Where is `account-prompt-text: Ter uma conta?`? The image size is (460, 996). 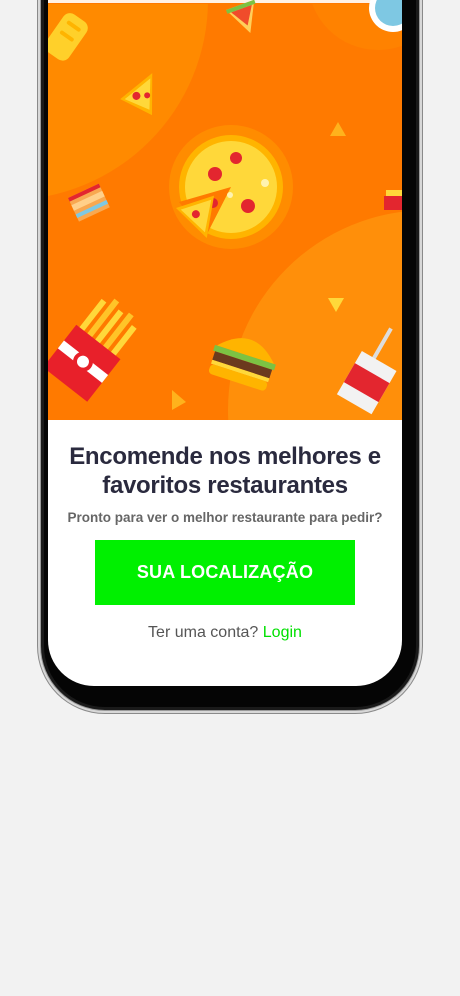 account-prompt-text: Ter uma conta? is located at coordinates (203, 632).